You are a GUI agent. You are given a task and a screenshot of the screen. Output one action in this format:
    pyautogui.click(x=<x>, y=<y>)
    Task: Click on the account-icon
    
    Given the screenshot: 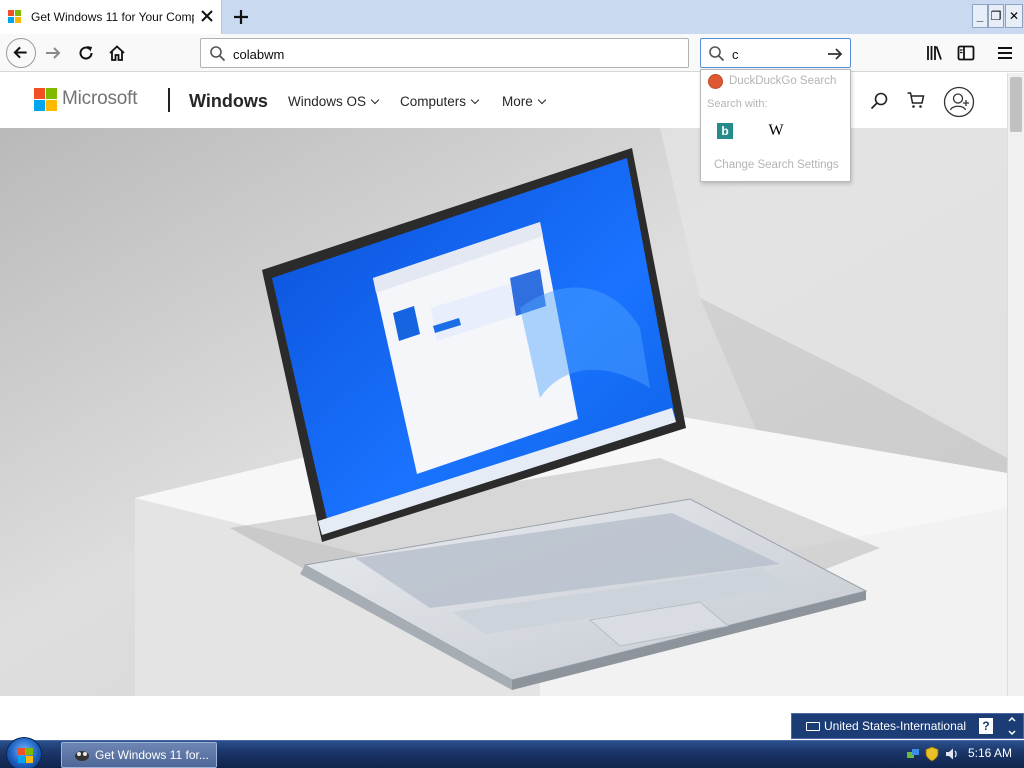 What is the action you would take?
    pyautogui.click(x=959, y=102)
    